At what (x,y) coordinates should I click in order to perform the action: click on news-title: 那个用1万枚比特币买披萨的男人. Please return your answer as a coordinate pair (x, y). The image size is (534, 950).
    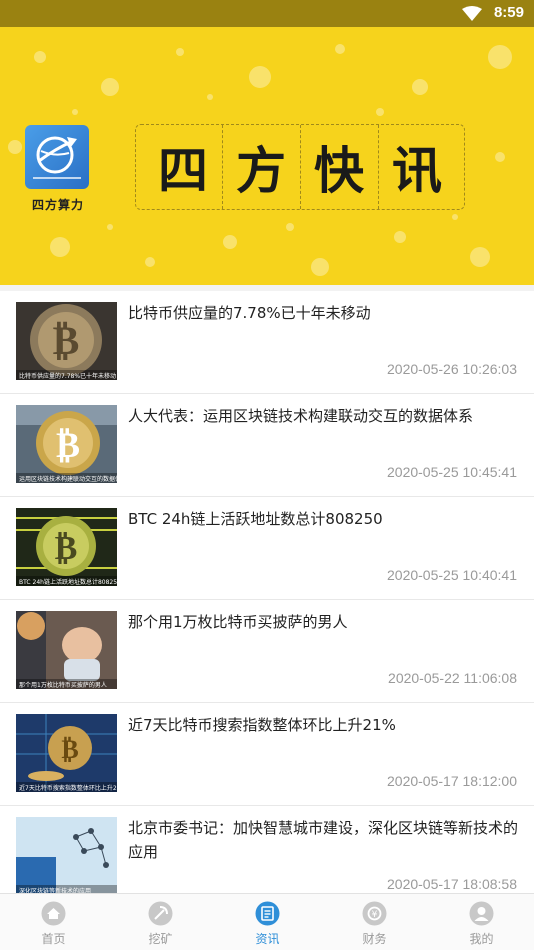
    Looking at the image, I should click on (238, 622).